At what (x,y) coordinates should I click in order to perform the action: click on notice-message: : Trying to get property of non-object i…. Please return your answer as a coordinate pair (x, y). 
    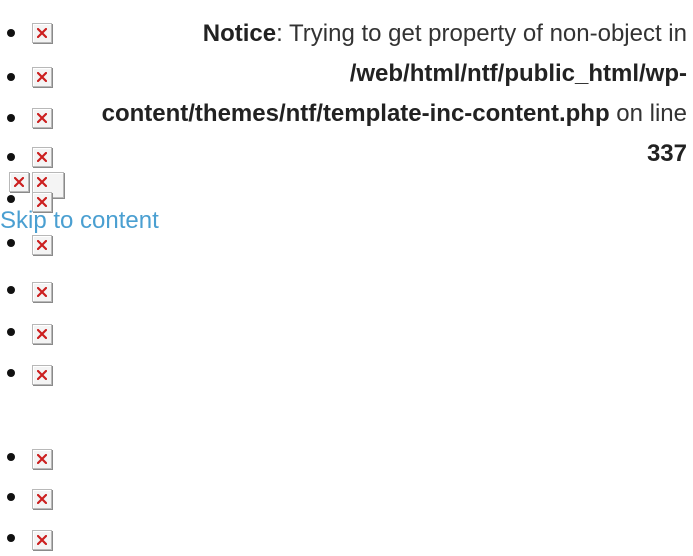
    Looking at the image, I should click on (481, 33).